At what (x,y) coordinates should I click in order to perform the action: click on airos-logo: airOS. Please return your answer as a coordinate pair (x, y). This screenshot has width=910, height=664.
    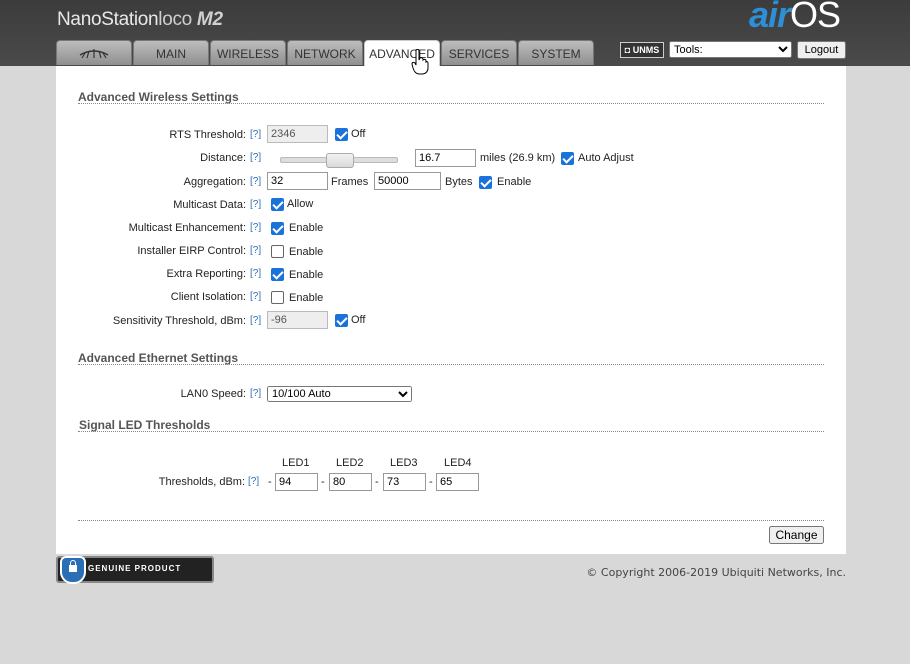
    Looking at the image, I should click on (795, 18).